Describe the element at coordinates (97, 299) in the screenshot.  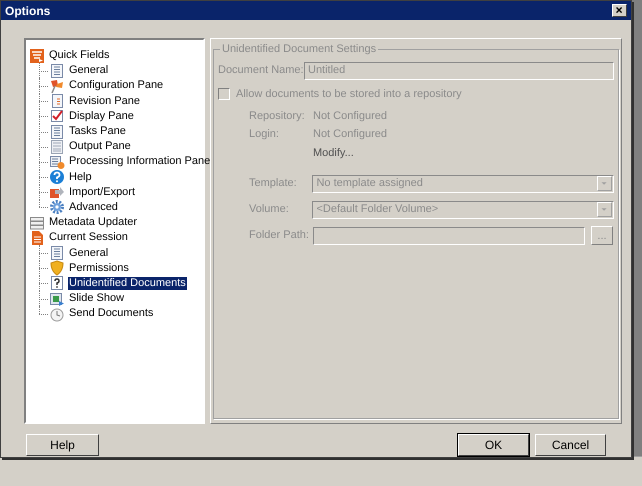
I see `tree-item: Slide Show` at that location.